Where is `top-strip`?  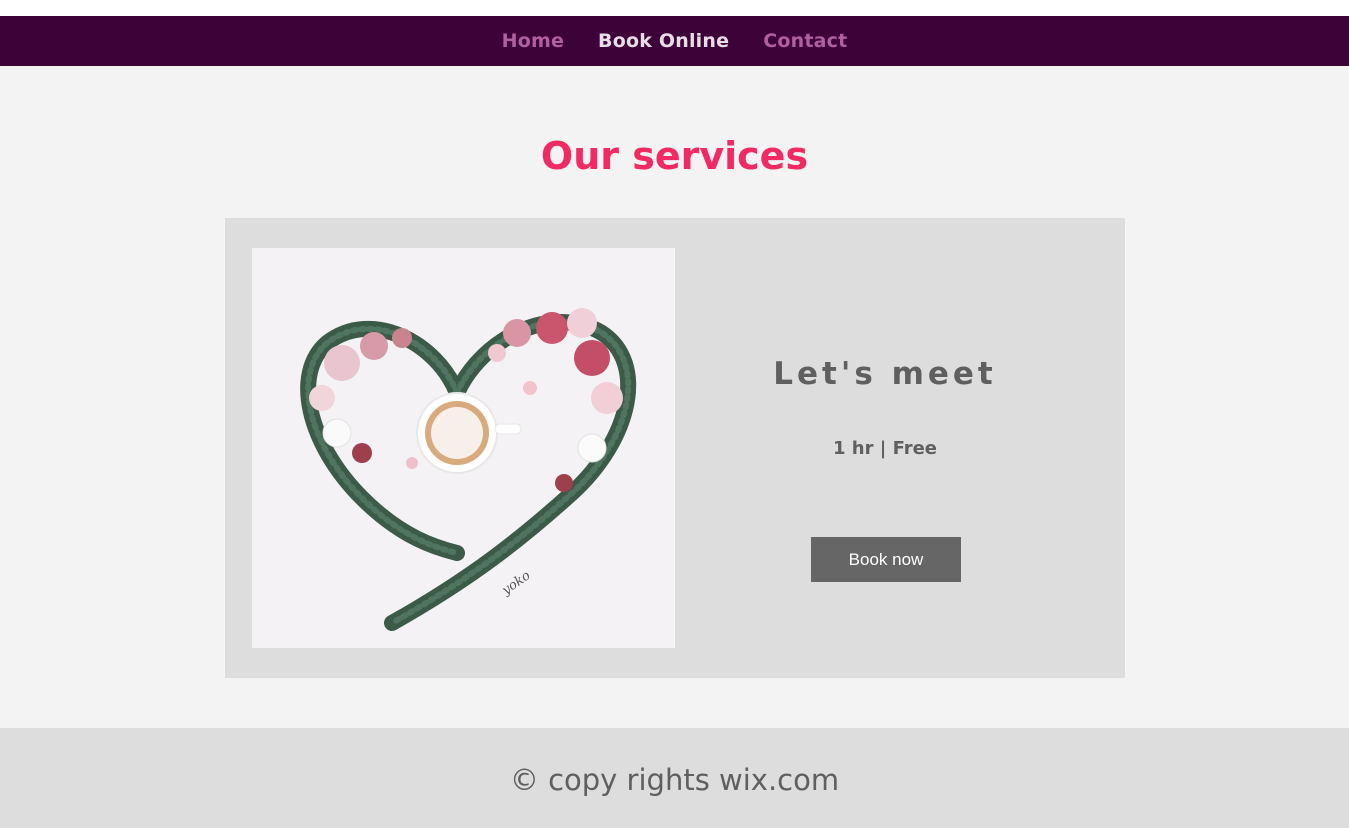 top-strip is located at coordinates (674, 8).